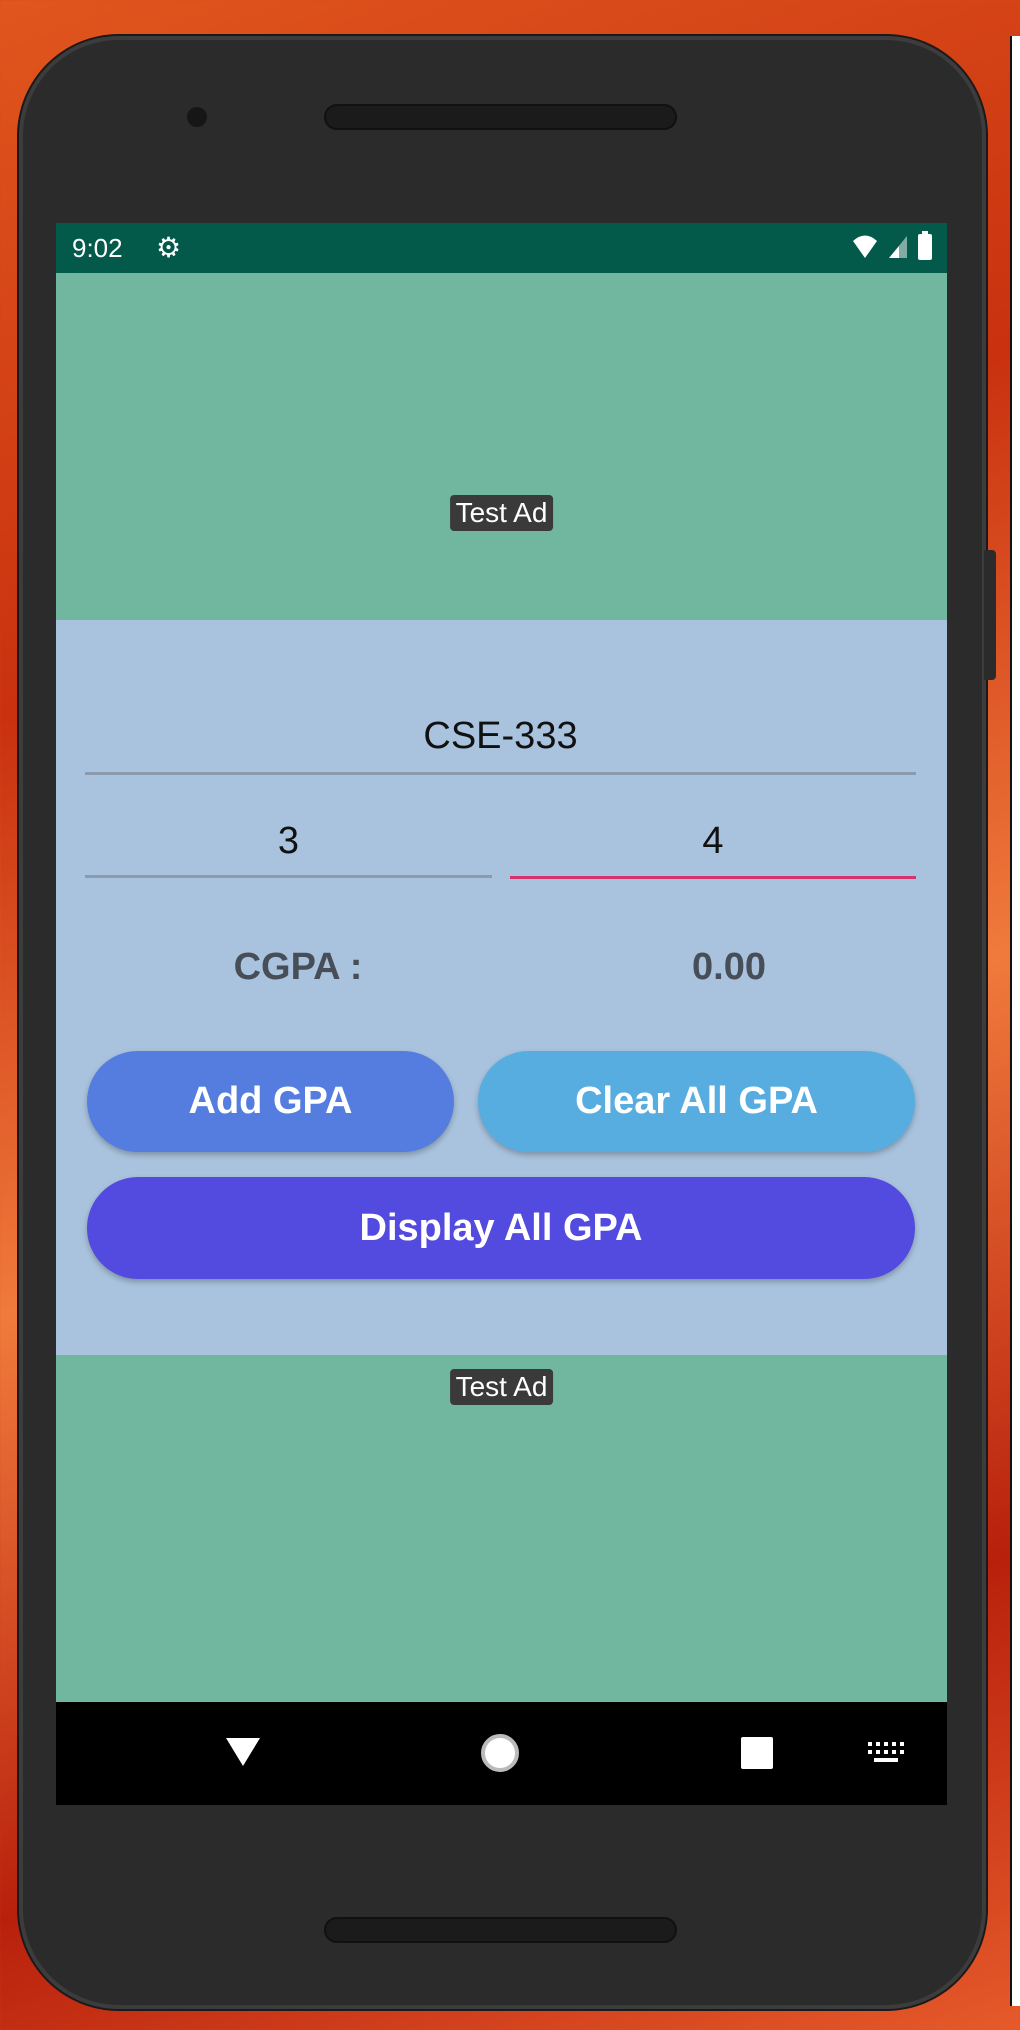 Image resolution: width=1020 pixels, height=2030 pixels. I want to click on top-ad-banner: Test Ad, so click(501, 446).